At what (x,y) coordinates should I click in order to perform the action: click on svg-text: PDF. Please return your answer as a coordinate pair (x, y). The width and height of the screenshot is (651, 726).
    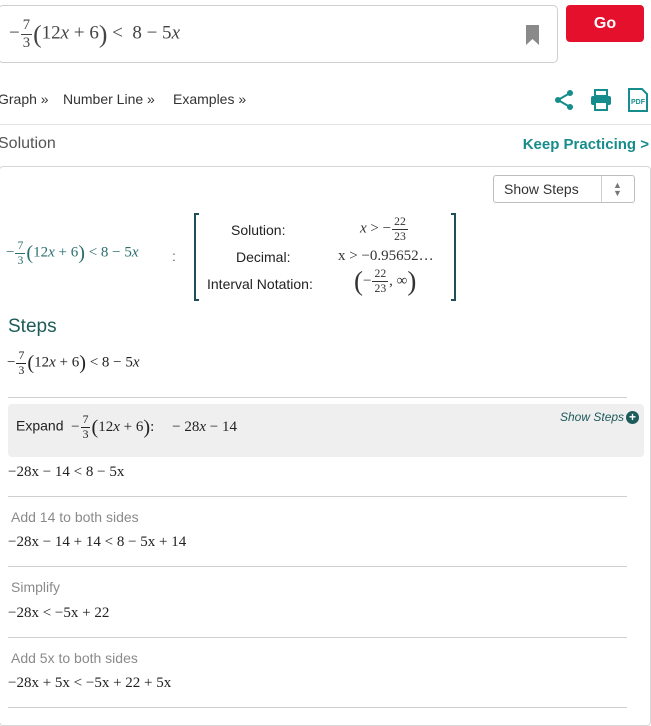
    Looking at the image, I should click on (638, 102).